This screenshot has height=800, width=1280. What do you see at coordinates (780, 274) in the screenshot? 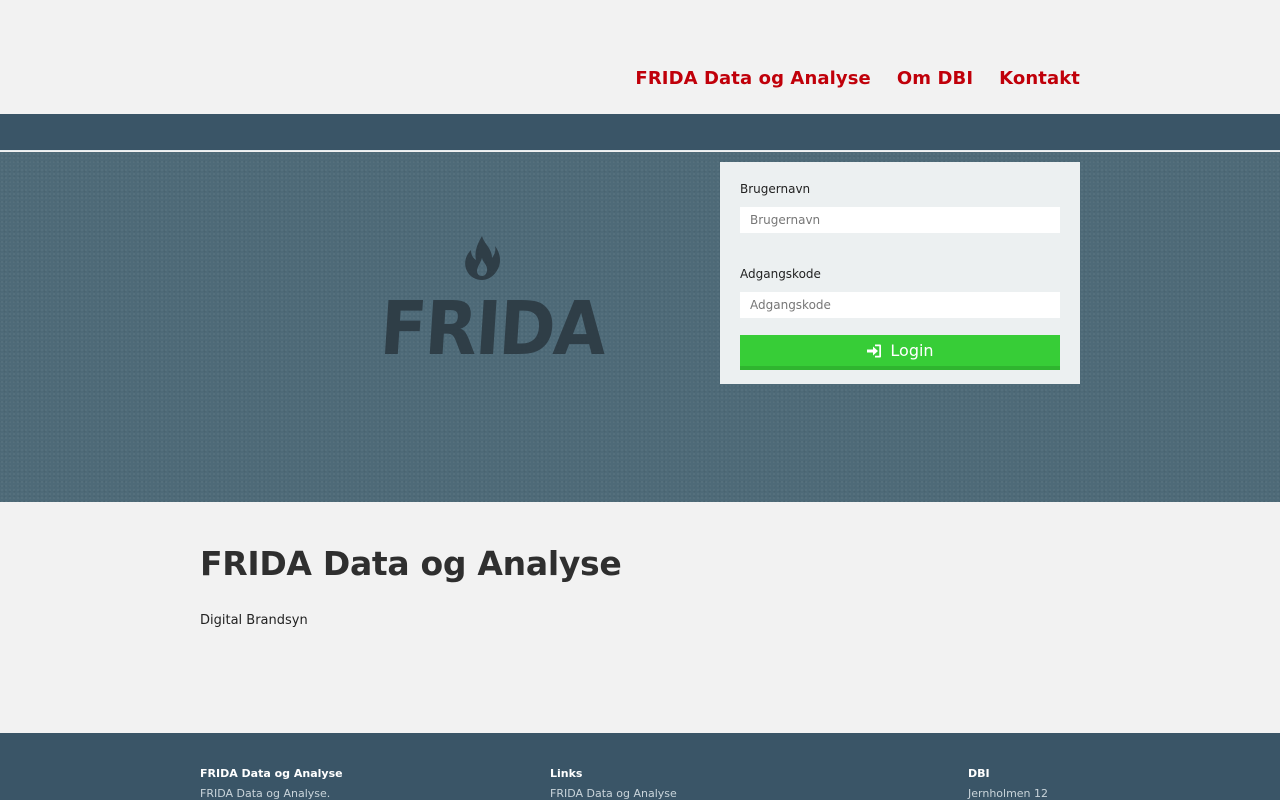
I see `password-label: Adgangskode` at bounding box center [780, 274].